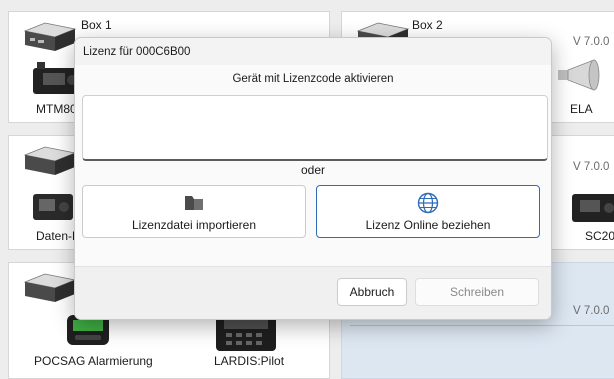  I want to click on globe-icon, so click(428, 203).